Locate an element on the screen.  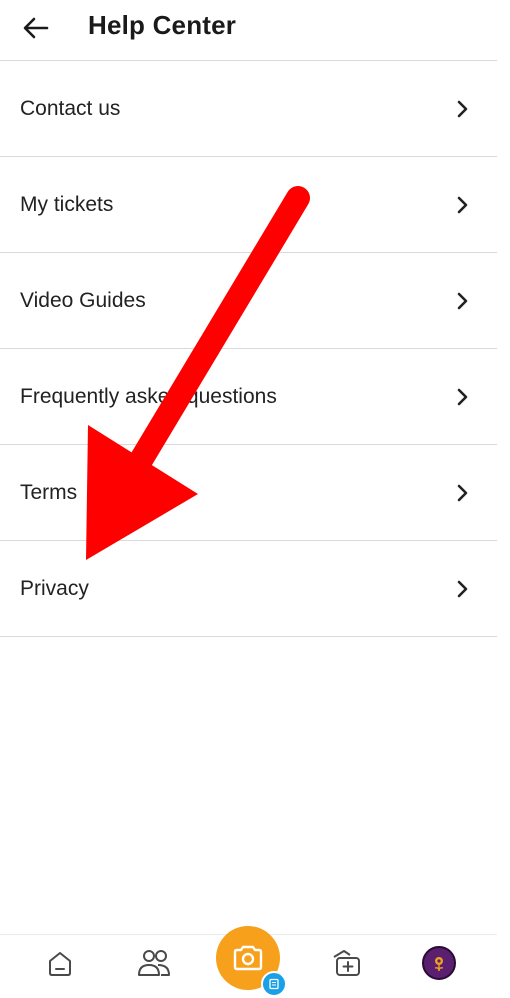
camera-badge is located at coordinates (274, 984).